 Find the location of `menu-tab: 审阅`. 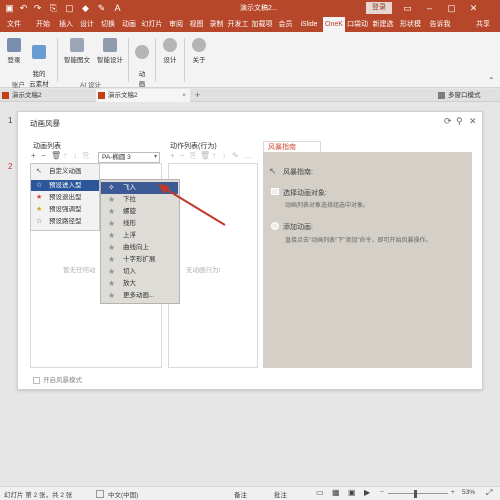

menu-tab: 审阅 is located at coordinates (176, 24).